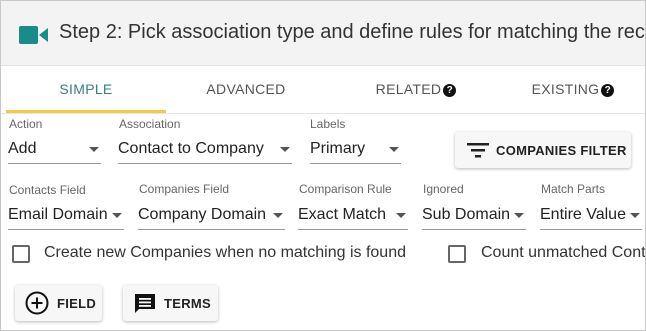 The width and height of the screenshot is (646, 331). What do you see at coordinates (33, 35) in the screenshot?
I see `video-camera-icon` at bounding box center [33, 35].